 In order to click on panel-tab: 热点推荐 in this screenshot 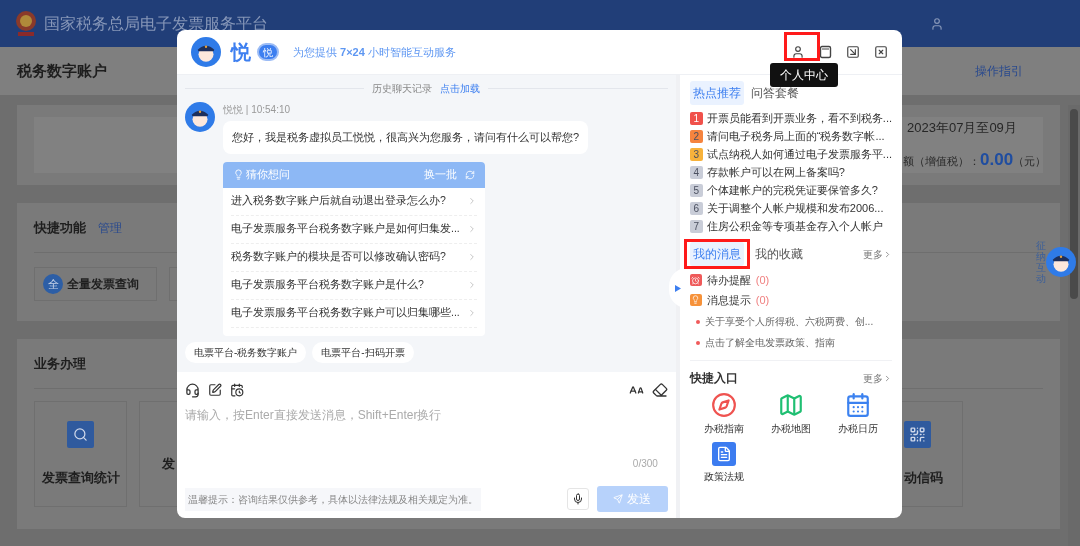, I will do `click(716, 93)`.